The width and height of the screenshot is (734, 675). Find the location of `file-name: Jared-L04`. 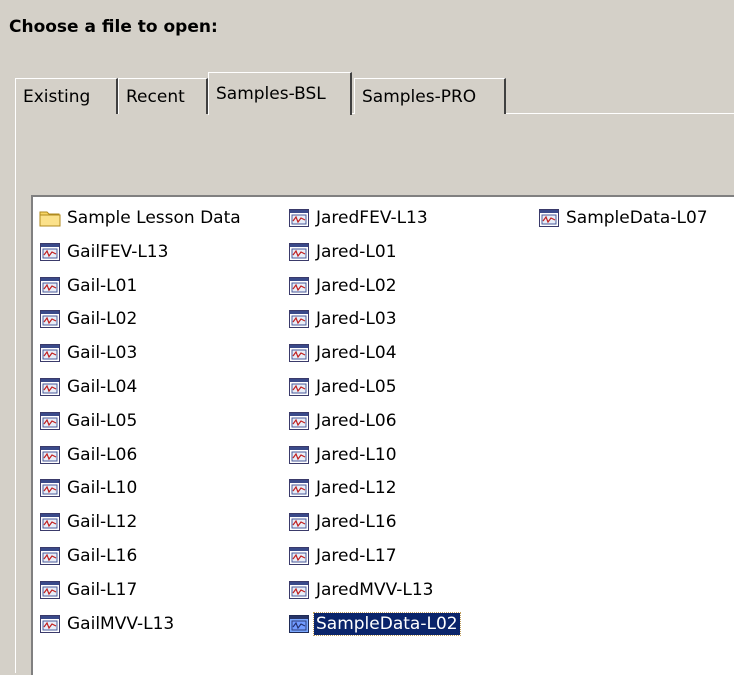

file-name: Jared-L04 is located at coordinates (356, 353).